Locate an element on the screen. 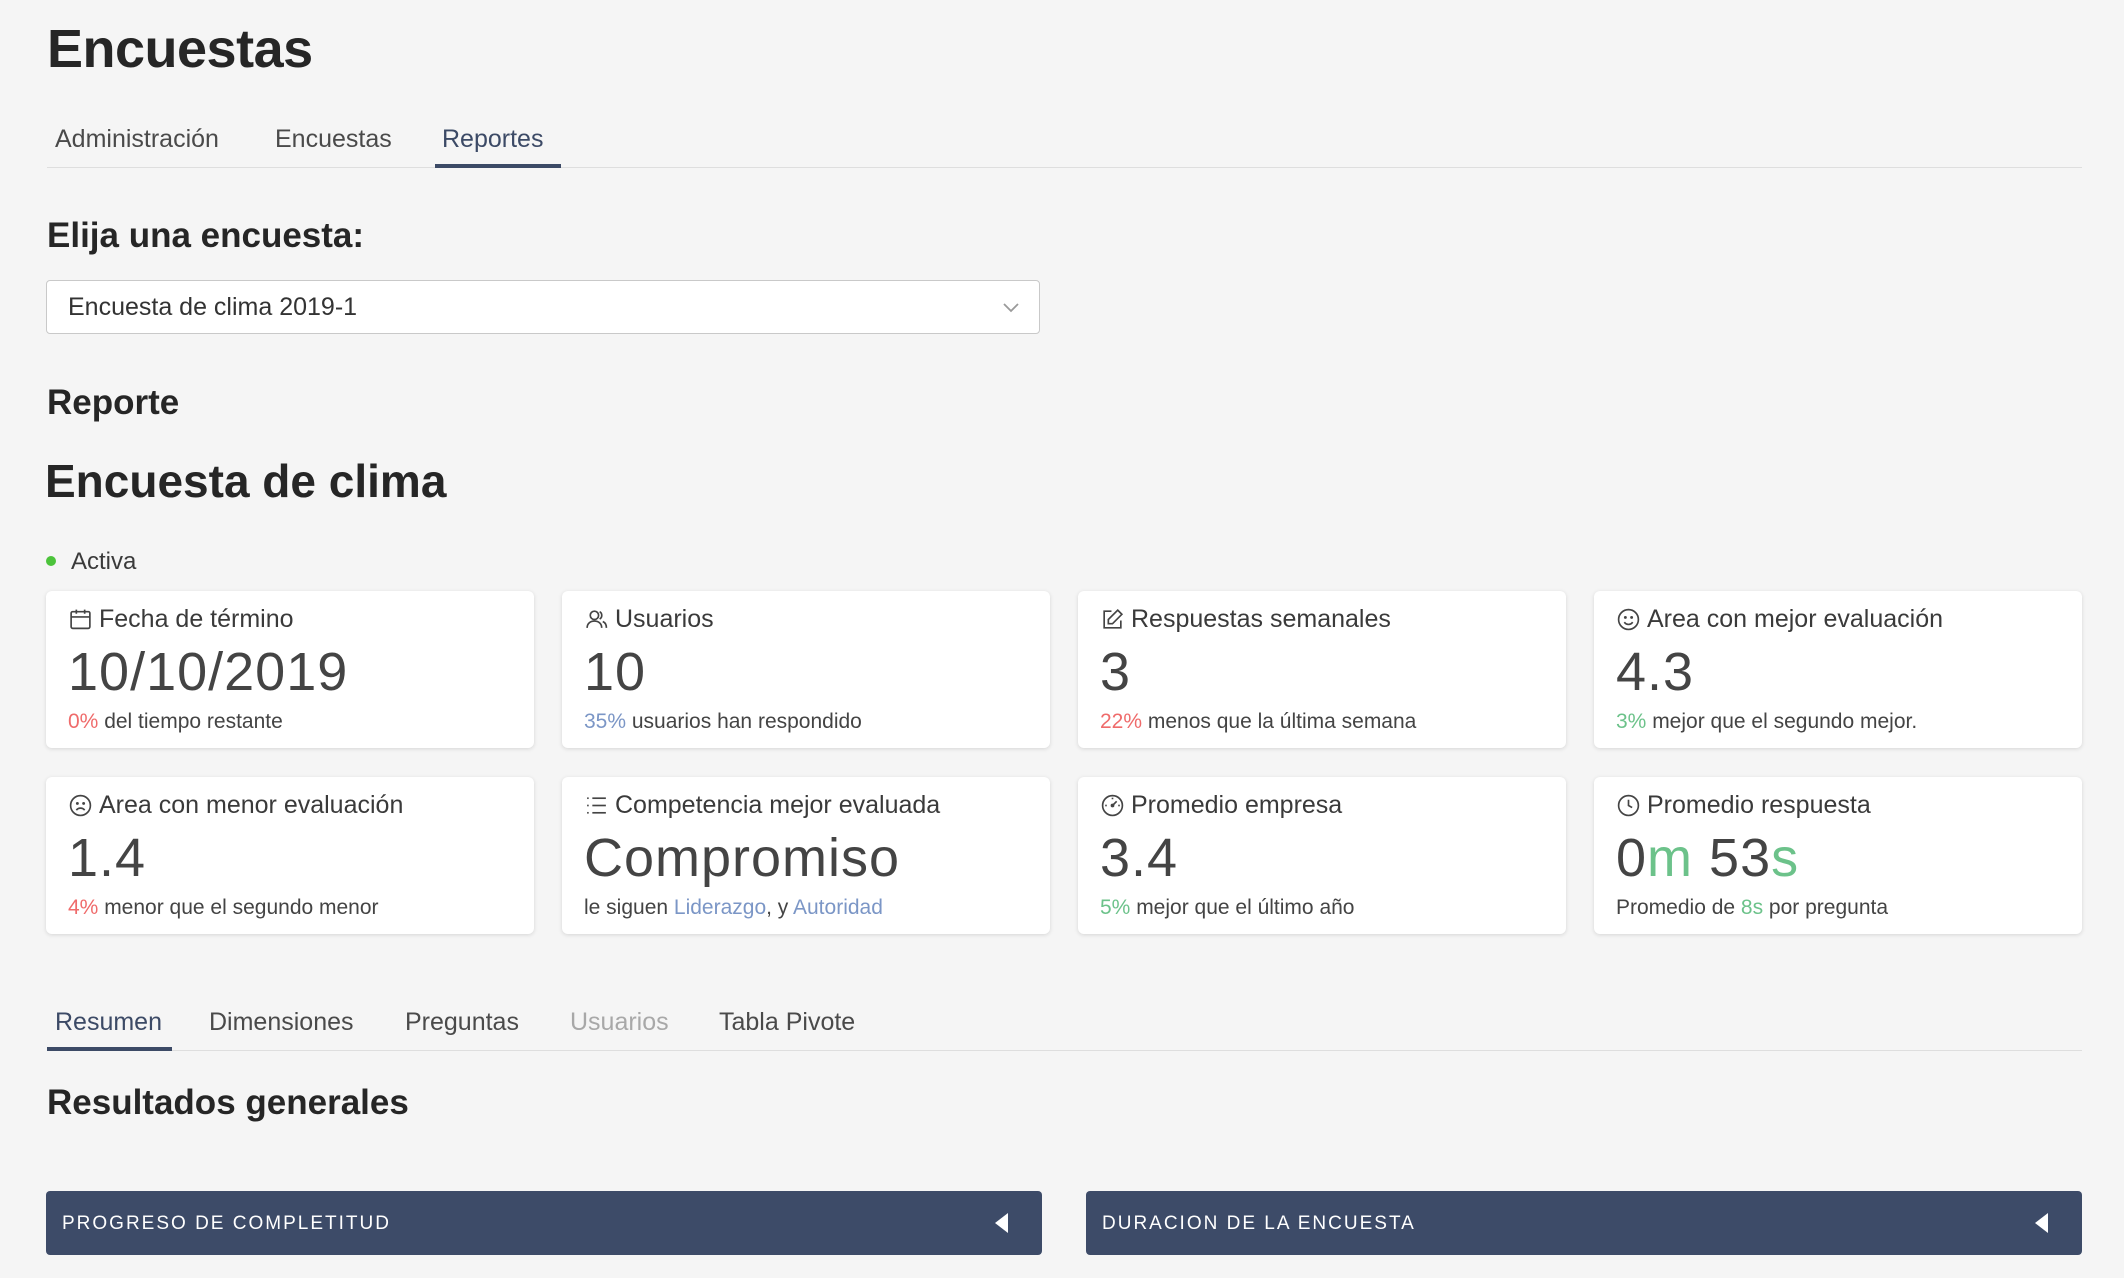  card-footnote: 22% menos que la última semana is located at coordinates (1258, 721).